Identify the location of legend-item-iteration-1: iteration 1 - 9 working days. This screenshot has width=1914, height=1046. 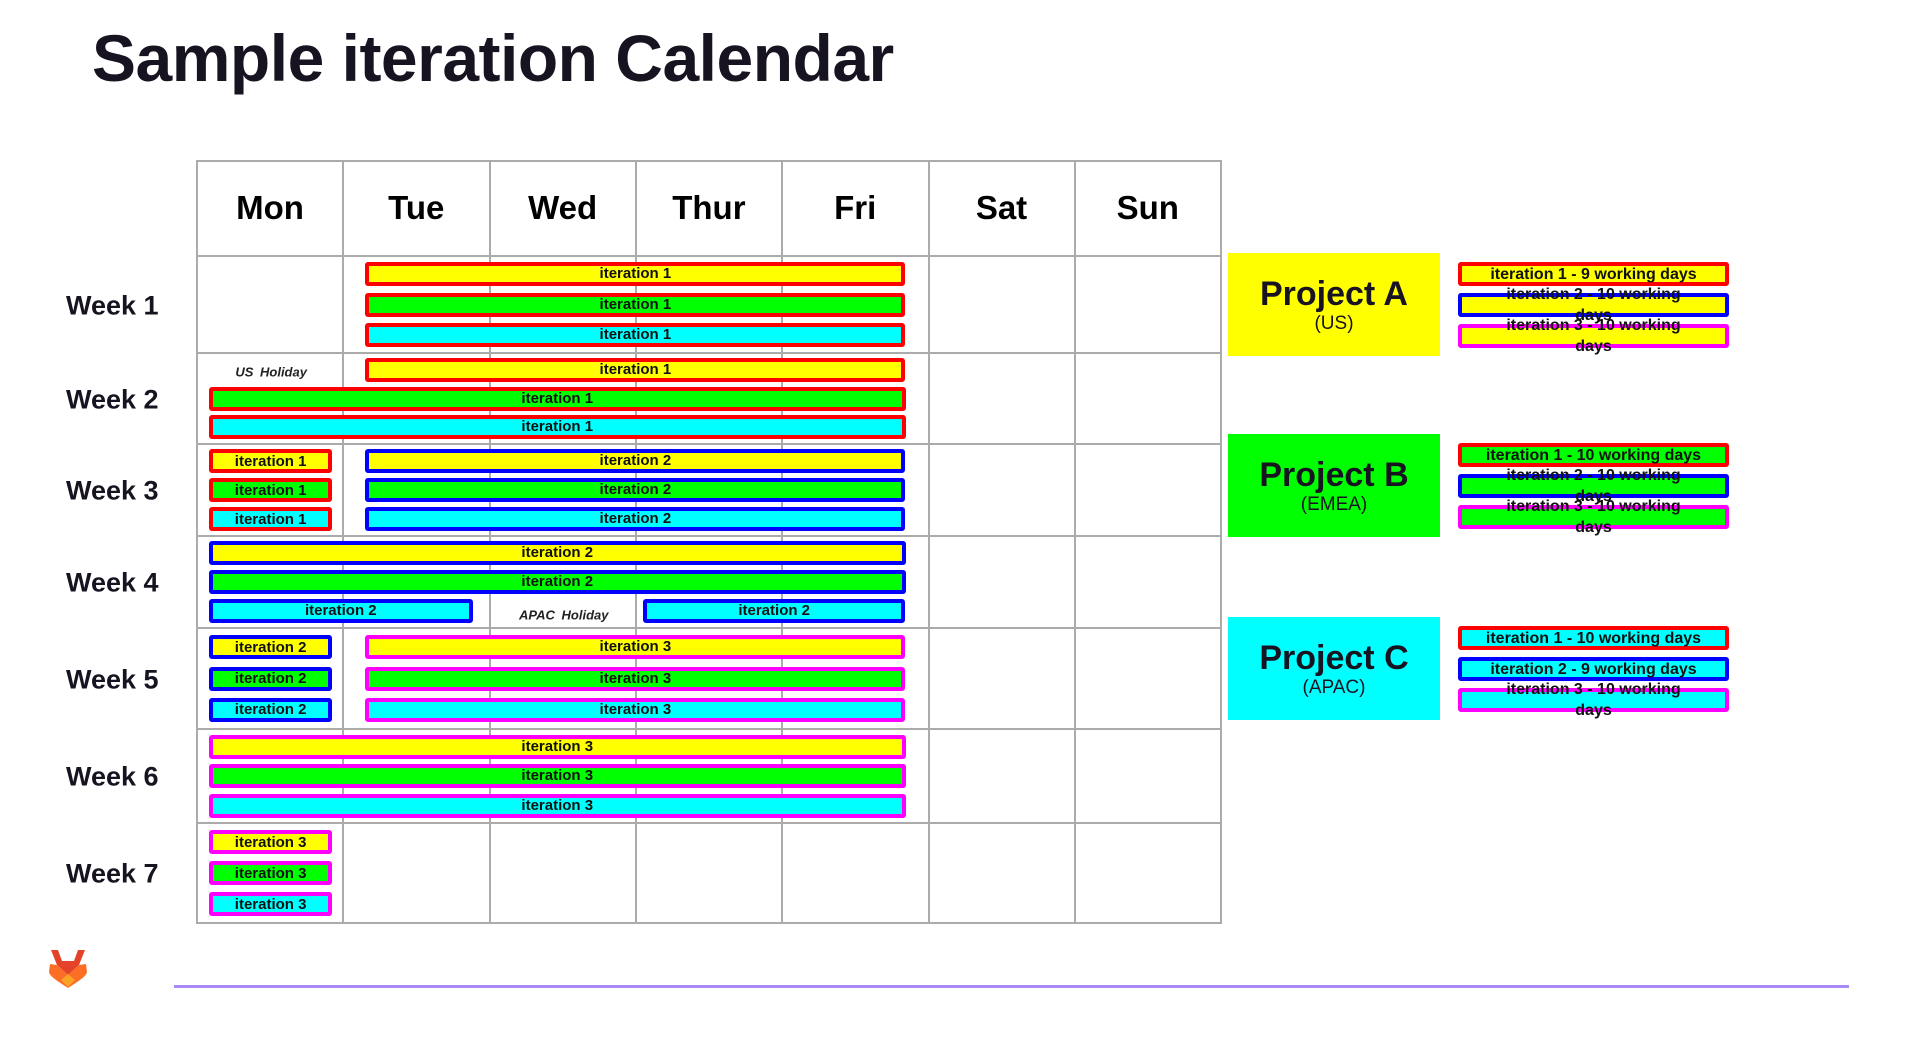
(1593, 274).